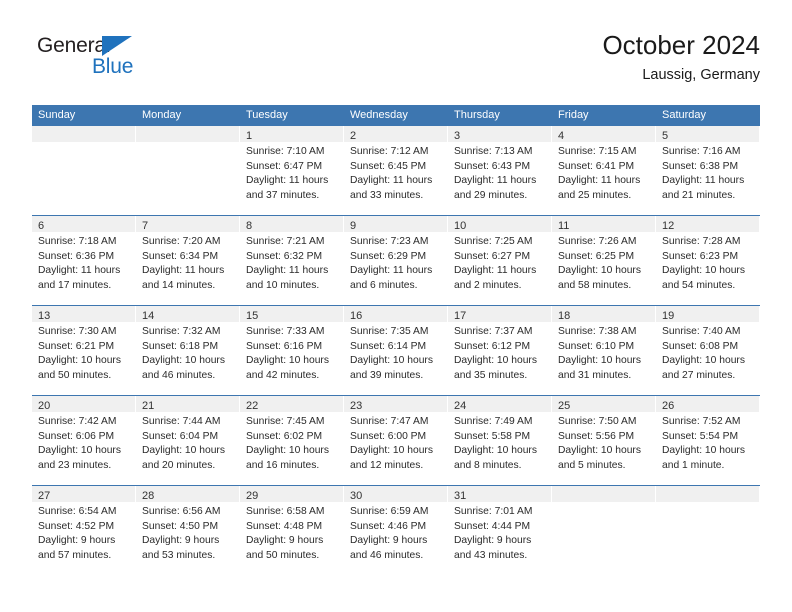 The image size is (792, 612). Describe the element at coordinates (603, 404) in the screenshot. I see `day-number-band: 25` at that location.